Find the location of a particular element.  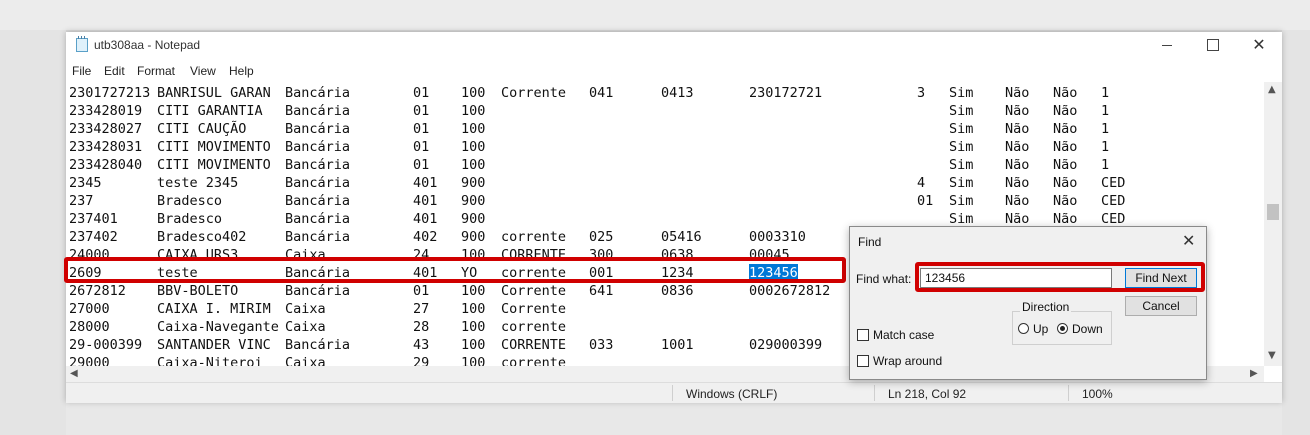

status-bar: Windows (CRLF) Ln 218, Col 92 100% is located at coordinates (674, 392).